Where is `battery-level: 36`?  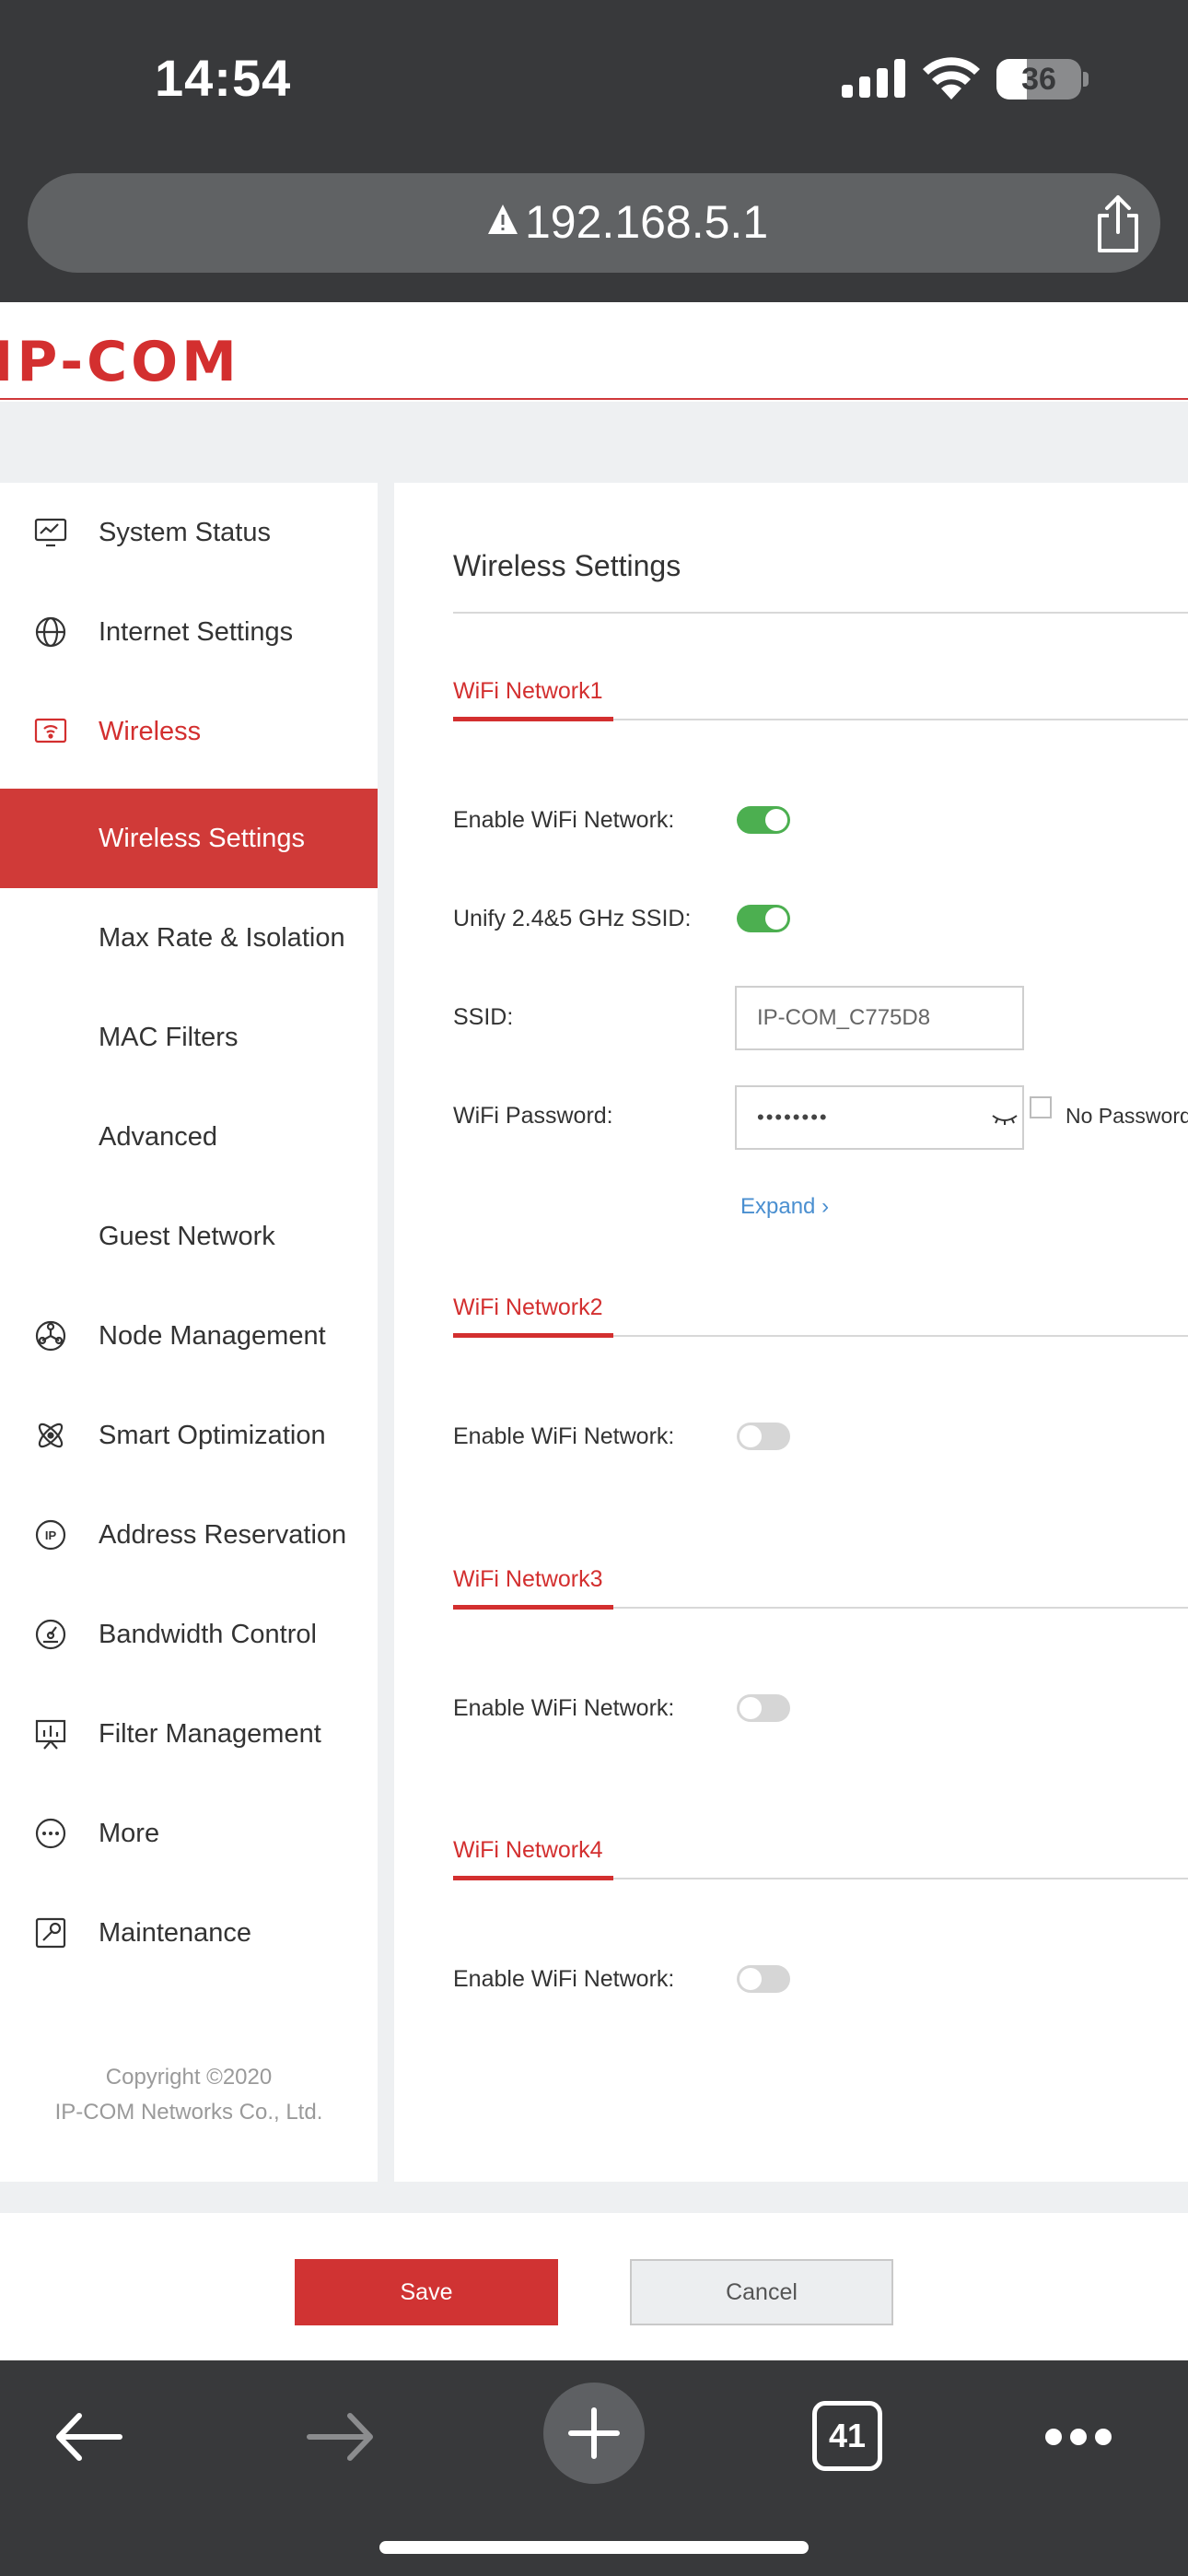
battery-level: 36 is located at coordinates (1038, 79).